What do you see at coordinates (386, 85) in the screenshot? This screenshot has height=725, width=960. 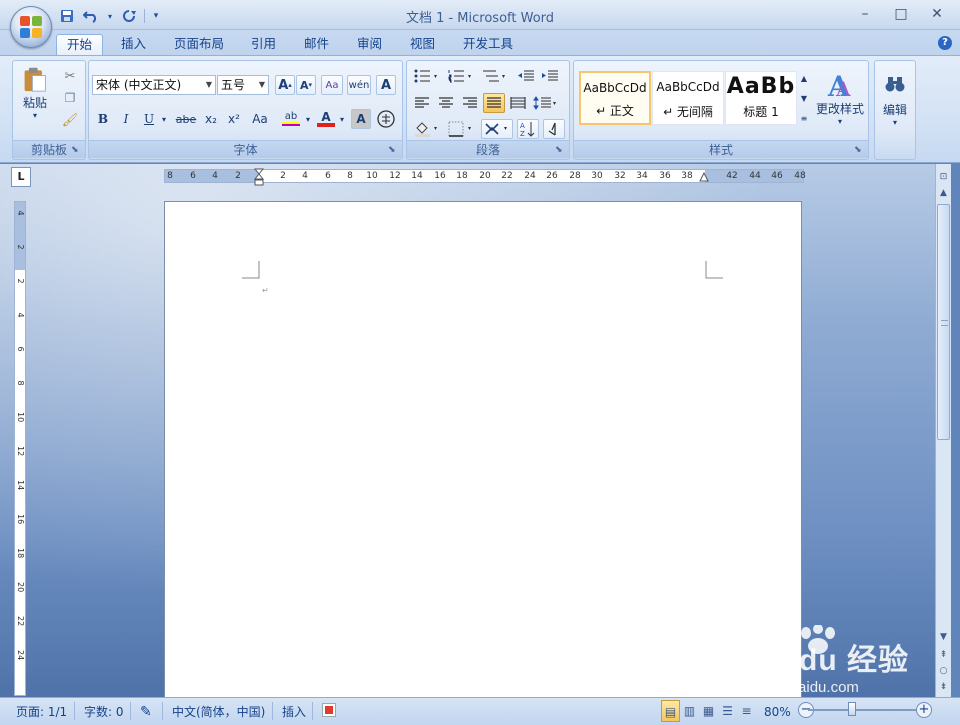 I see `character-border-button: A` at bounding box center [386, 85].